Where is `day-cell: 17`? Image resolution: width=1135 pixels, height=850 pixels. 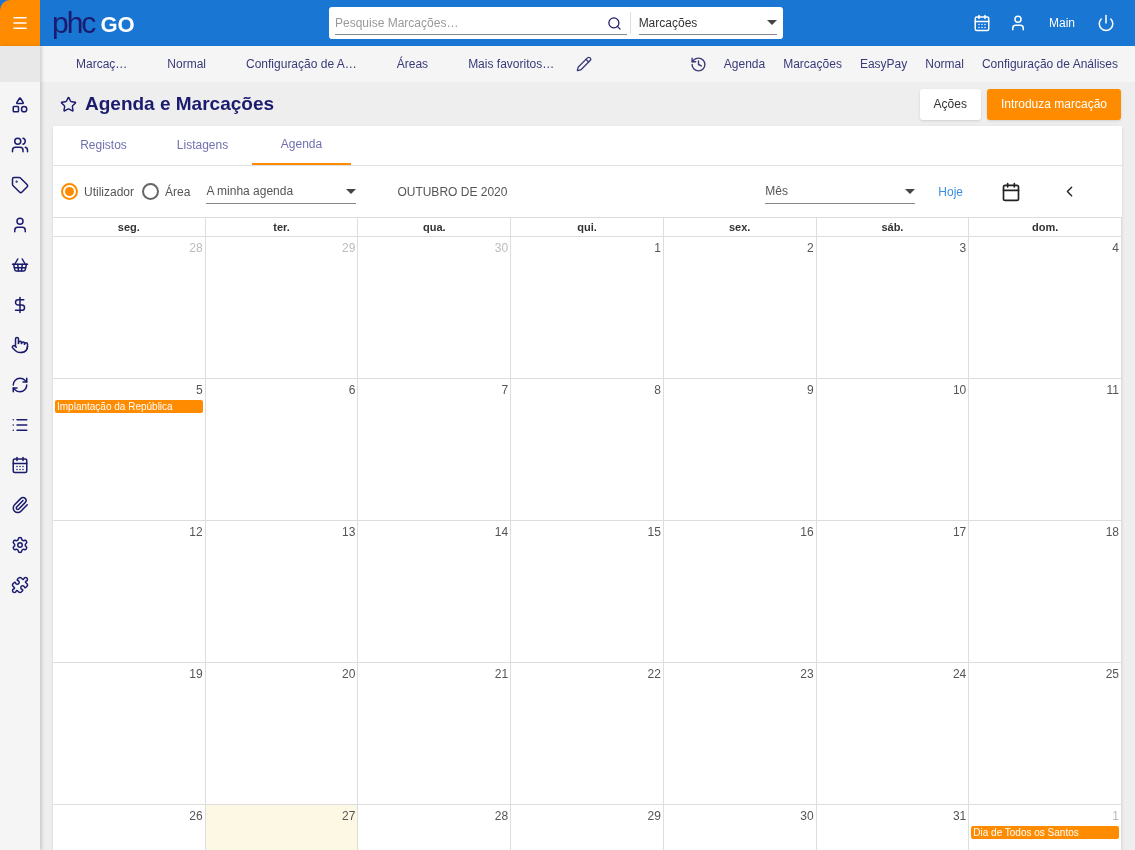
day-cell: 17 is located at coordinates (893, 592).